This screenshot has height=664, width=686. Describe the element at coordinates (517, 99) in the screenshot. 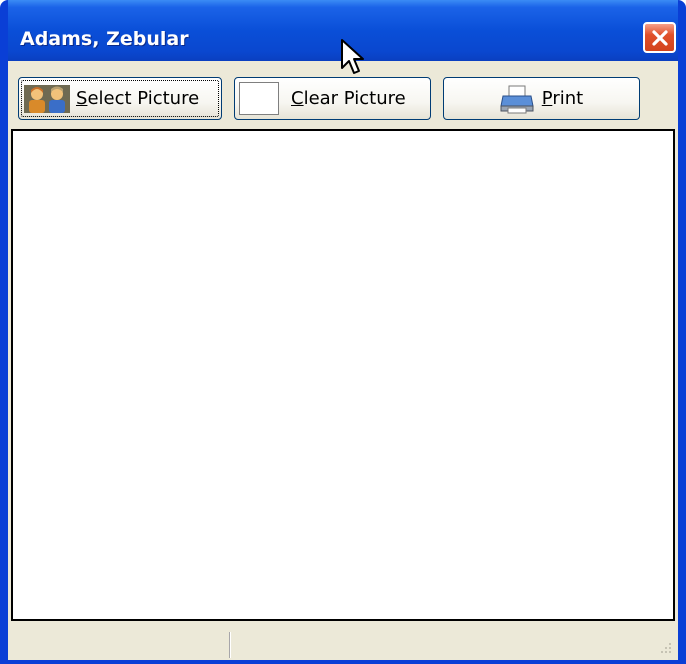

I see `printer-icon` at that location.